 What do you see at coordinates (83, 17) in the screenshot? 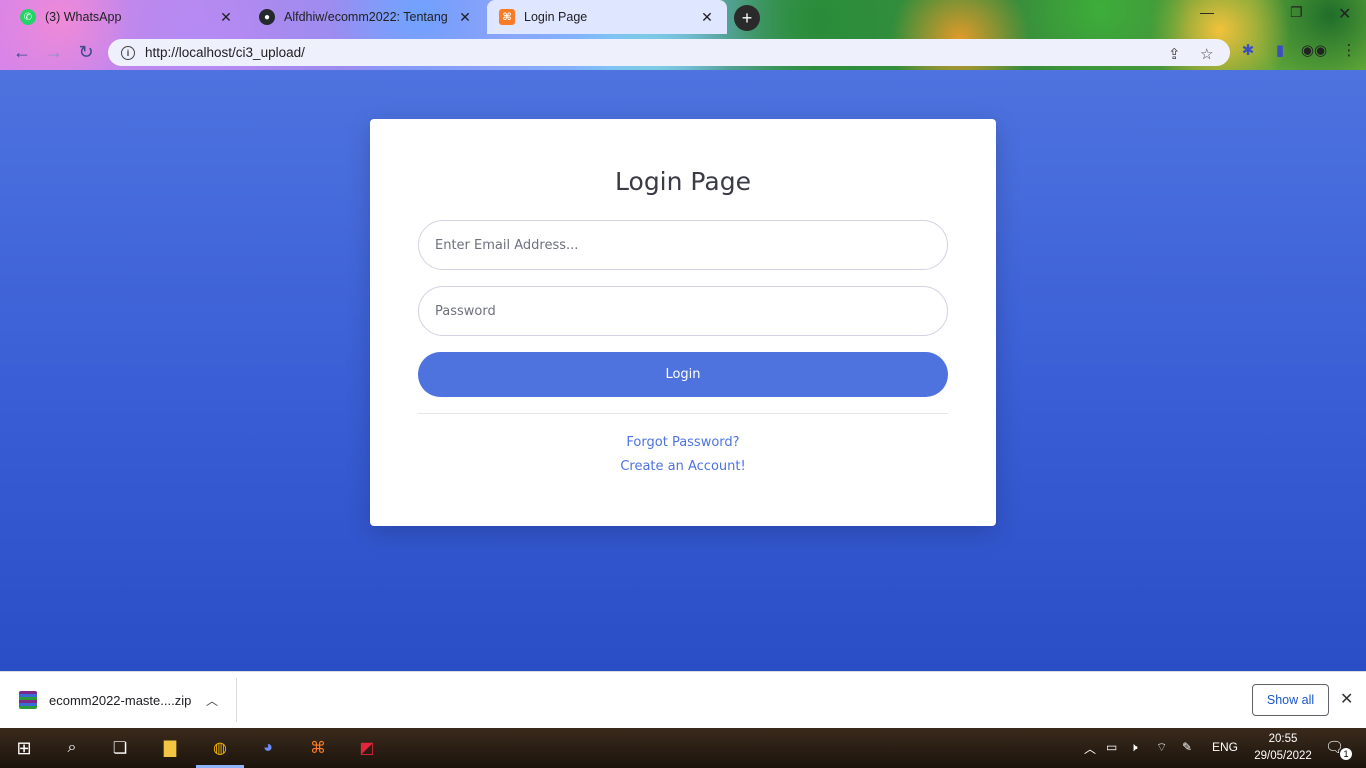
I see `tab-title: (3) WhatsApp` at bounding box center [83, 17].